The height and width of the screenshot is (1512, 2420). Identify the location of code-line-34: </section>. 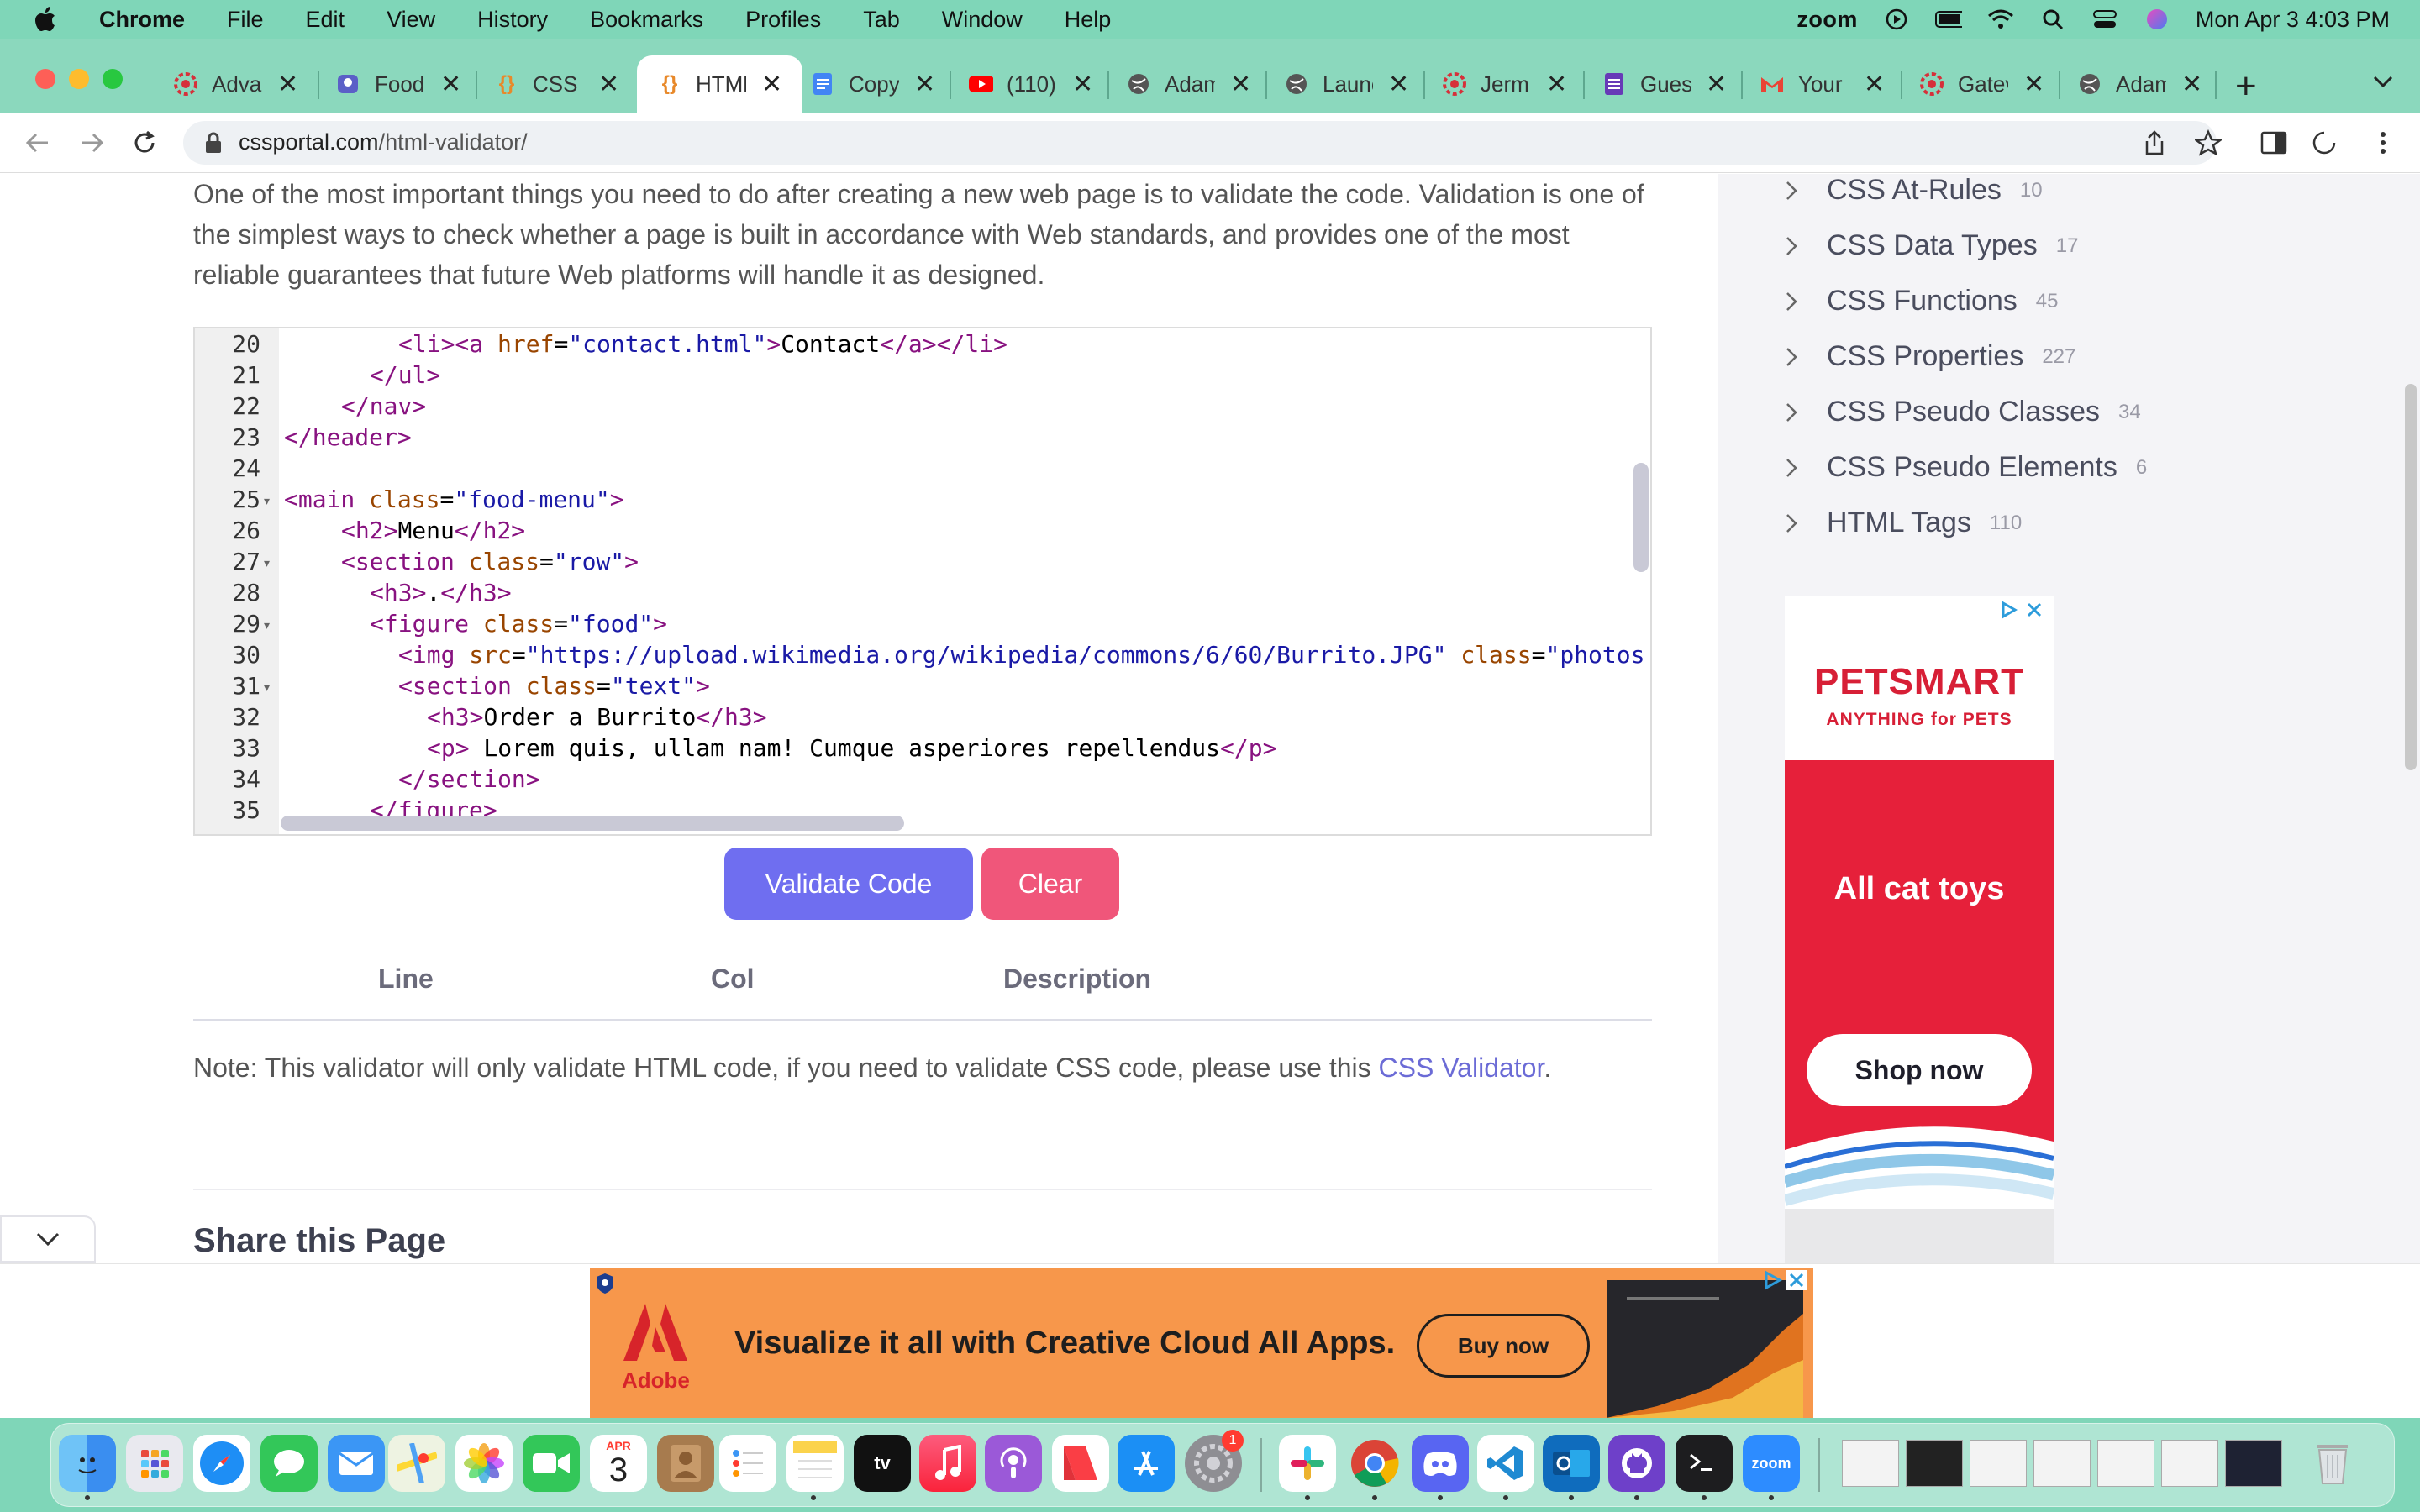
(469, 779).